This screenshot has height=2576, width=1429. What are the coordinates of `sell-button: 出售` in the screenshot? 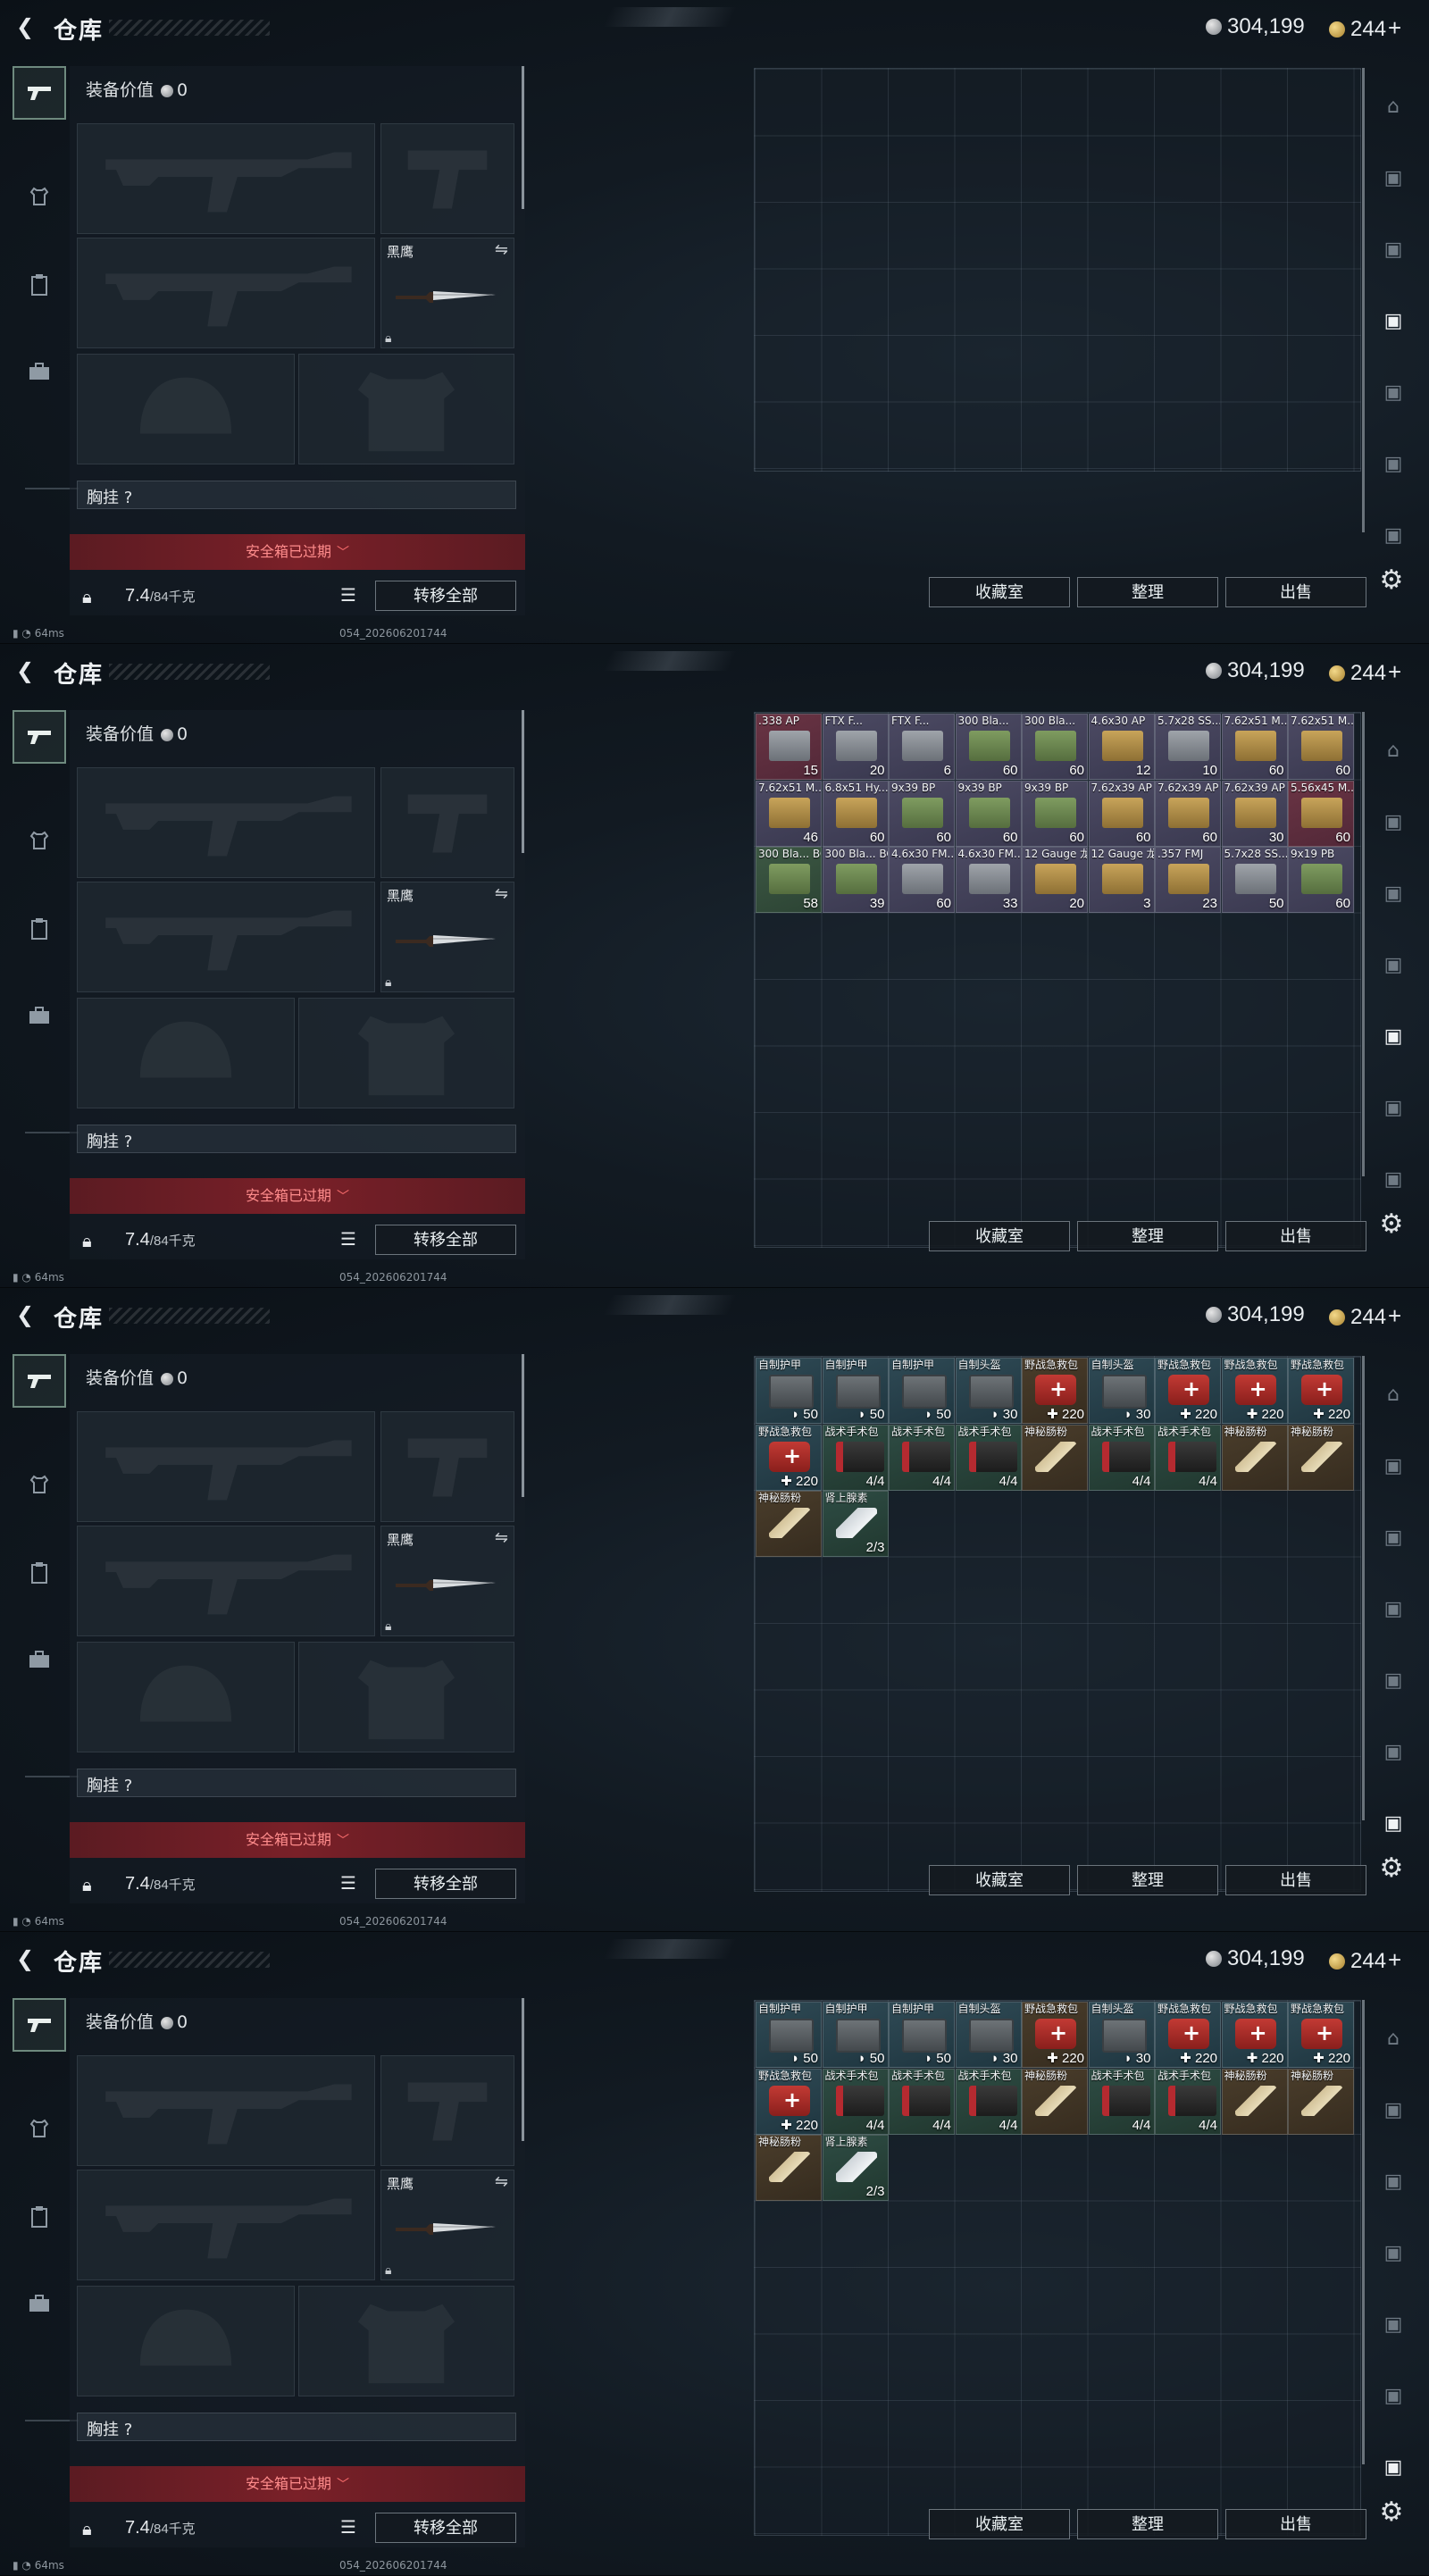 It's located at (1295, 1236).